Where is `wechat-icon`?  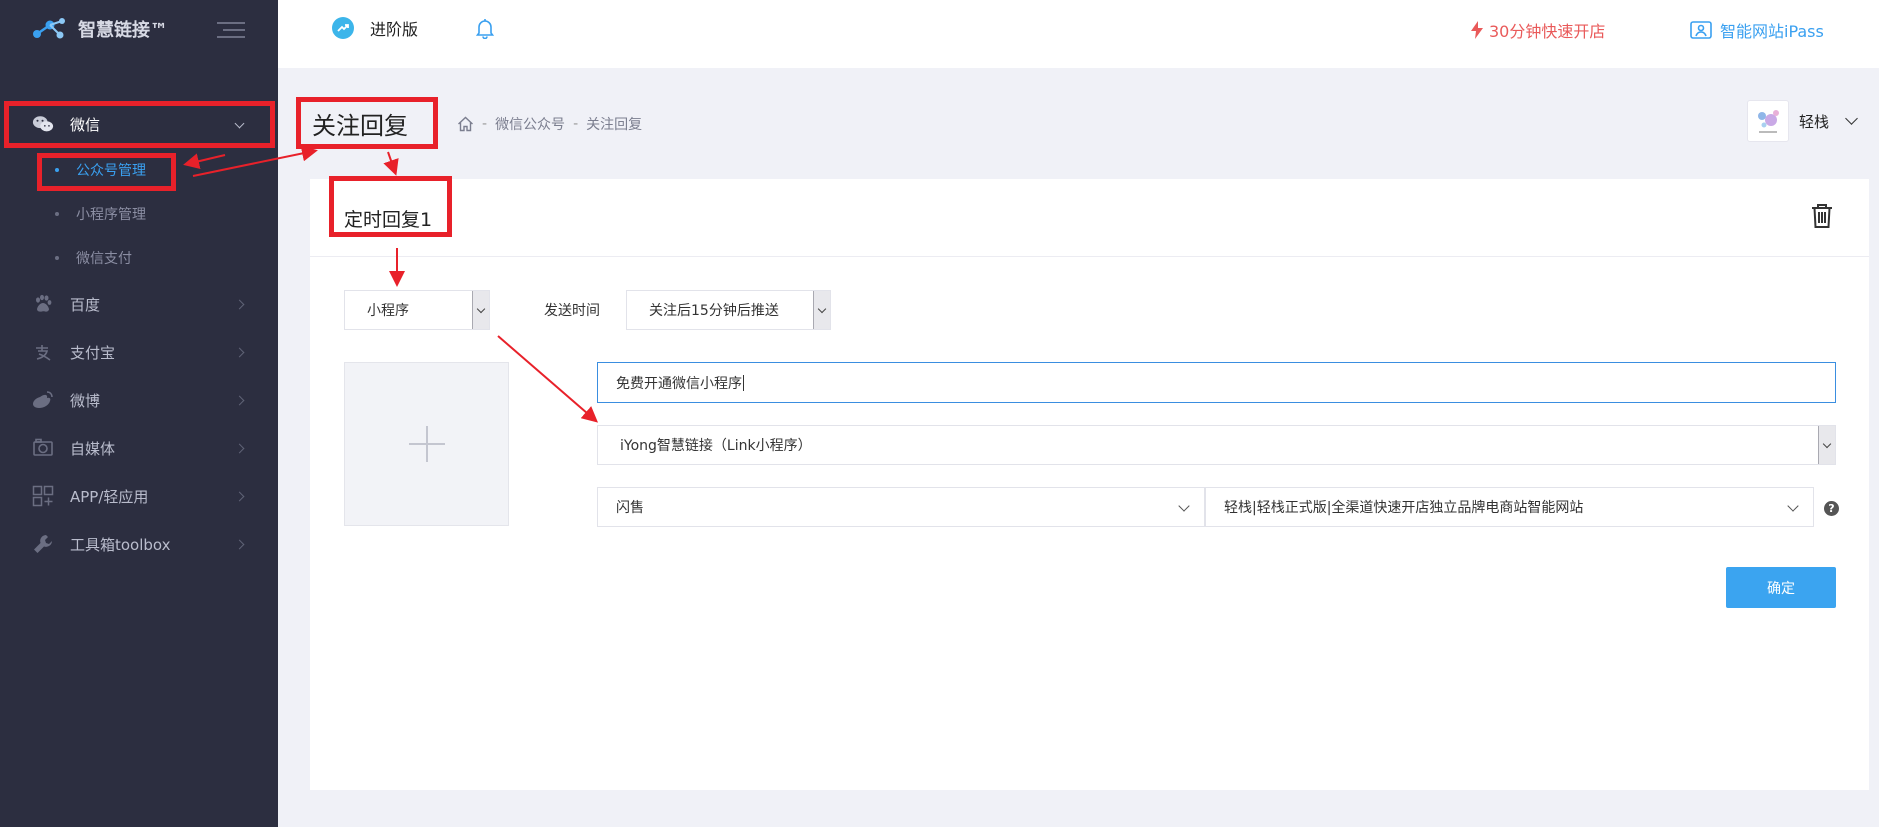 wechat-icon is located at coordinates (43, 124).